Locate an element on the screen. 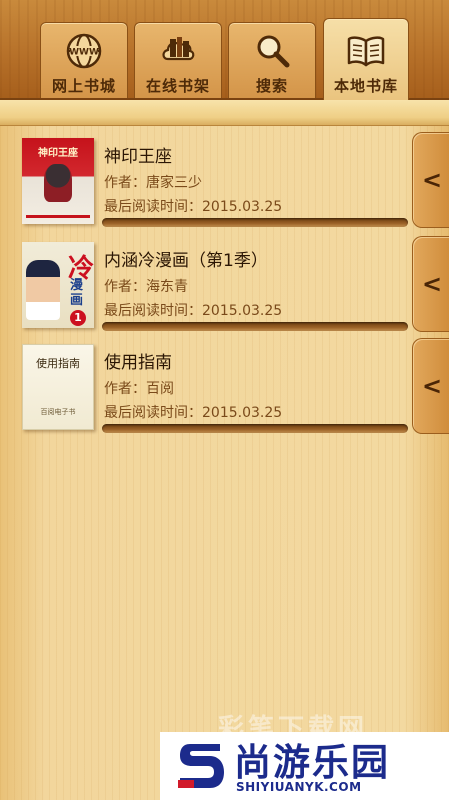 The image size is (449, 800). tab-label: 本地书库 is located at coordinates (365, 86).